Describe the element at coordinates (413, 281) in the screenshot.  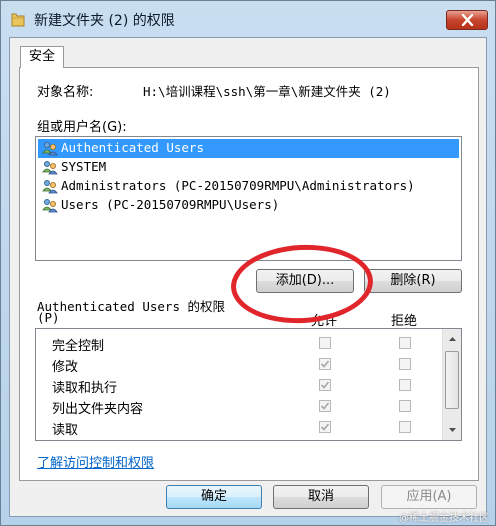
I see `remove-button: 删除(R)` at that location.